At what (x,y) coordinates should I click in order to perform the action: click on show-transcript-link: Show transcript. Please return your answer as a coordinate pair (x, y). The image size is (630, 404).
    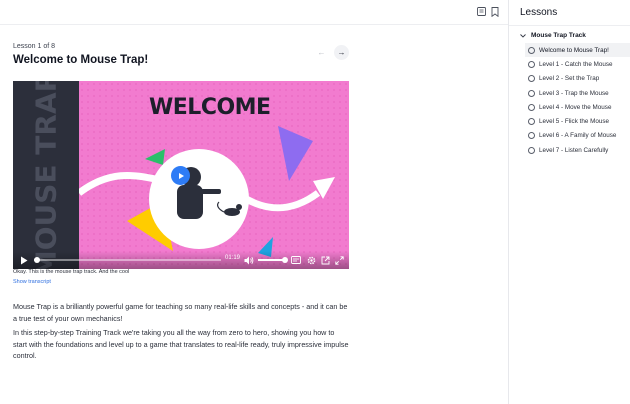
    Looking at the image, I should click on (32, 282).